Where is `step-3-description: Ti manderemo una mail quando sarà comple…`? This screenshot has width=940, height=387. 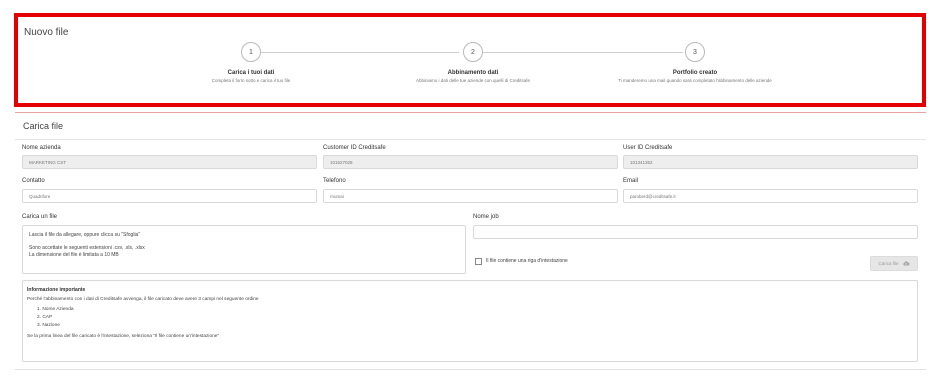 step-3-description: Ti manderemo una mail quando sarà comple… is located at coordinates (695, 80).